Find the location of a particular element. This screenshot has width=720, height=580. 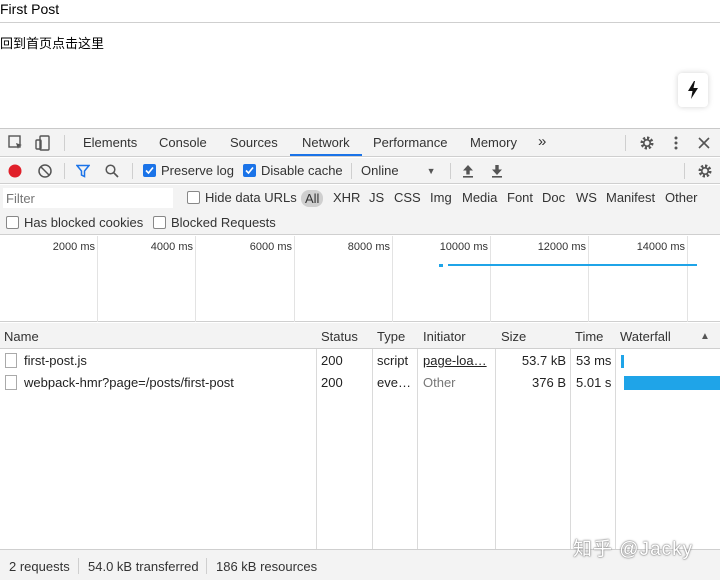

type-filter-css: CSS is located at coordinates (407, 197).